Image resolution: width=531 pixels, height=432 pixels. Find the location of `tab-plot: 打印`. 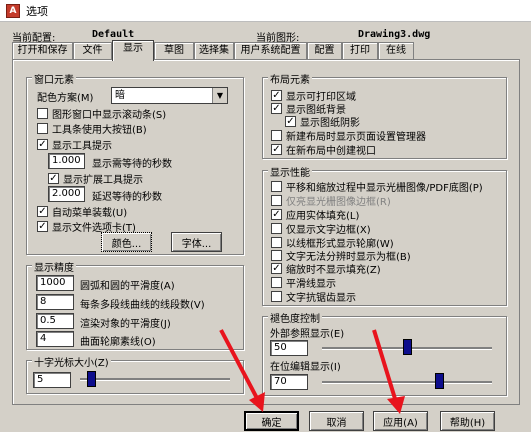

tab-plot: 打印 is located at coordinates (360, 51).